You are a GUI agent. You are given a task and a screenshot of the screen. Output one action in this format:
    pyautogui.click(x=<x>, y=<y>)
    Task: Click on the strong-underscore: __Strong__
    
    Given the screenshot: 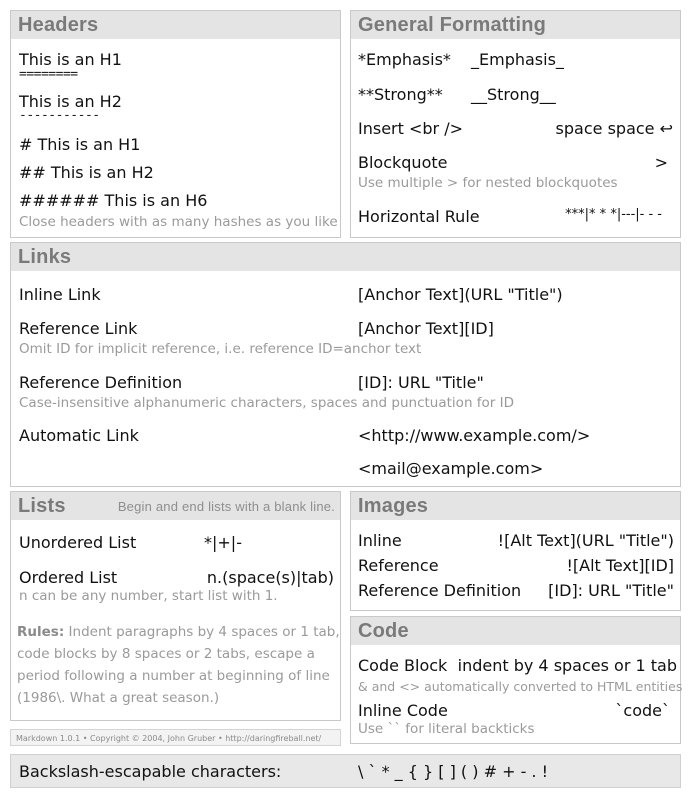 What is the action you would take?
    pyautogui.click(x=513, y=94)
    